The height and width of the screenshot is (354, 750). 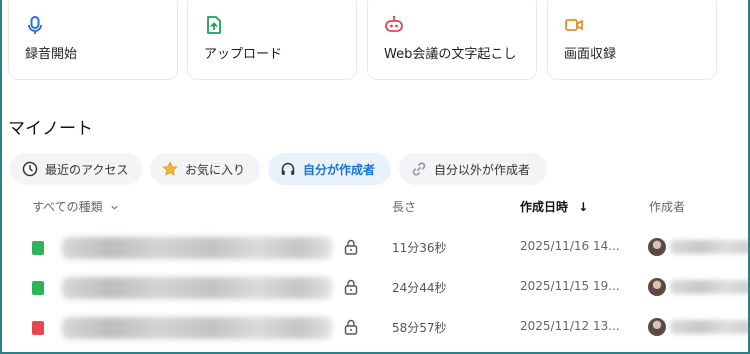 I want to click on upload-card: アップロード, so click(x=272, y=40).